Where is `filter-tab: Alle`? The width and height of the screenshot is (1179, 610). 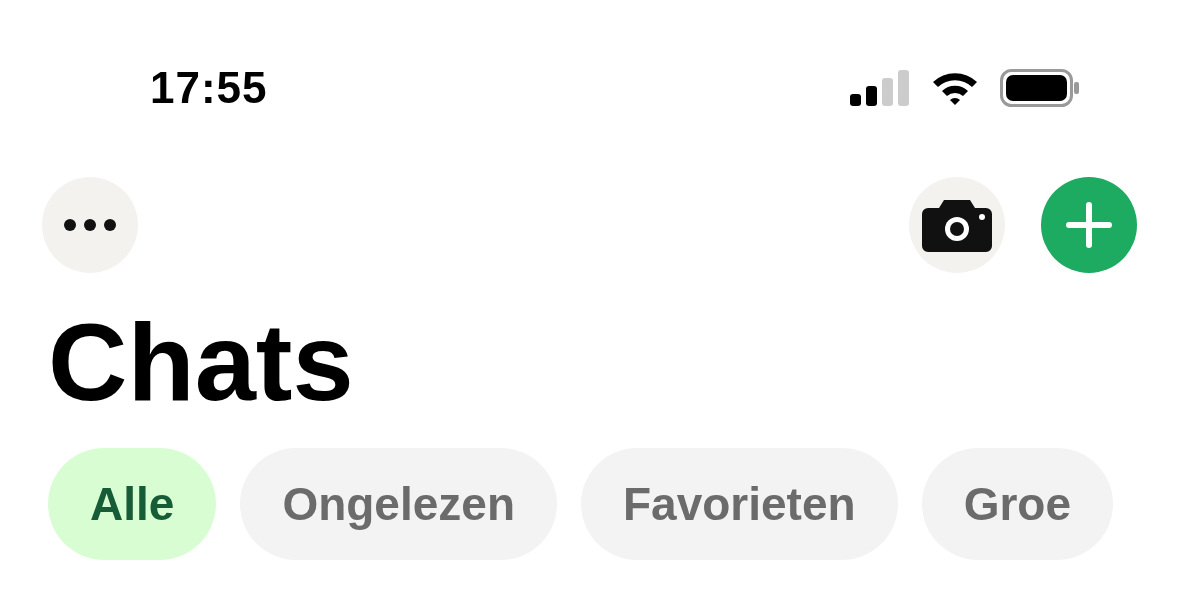
filter-tab: Alle is located at coordinates (132, 504).